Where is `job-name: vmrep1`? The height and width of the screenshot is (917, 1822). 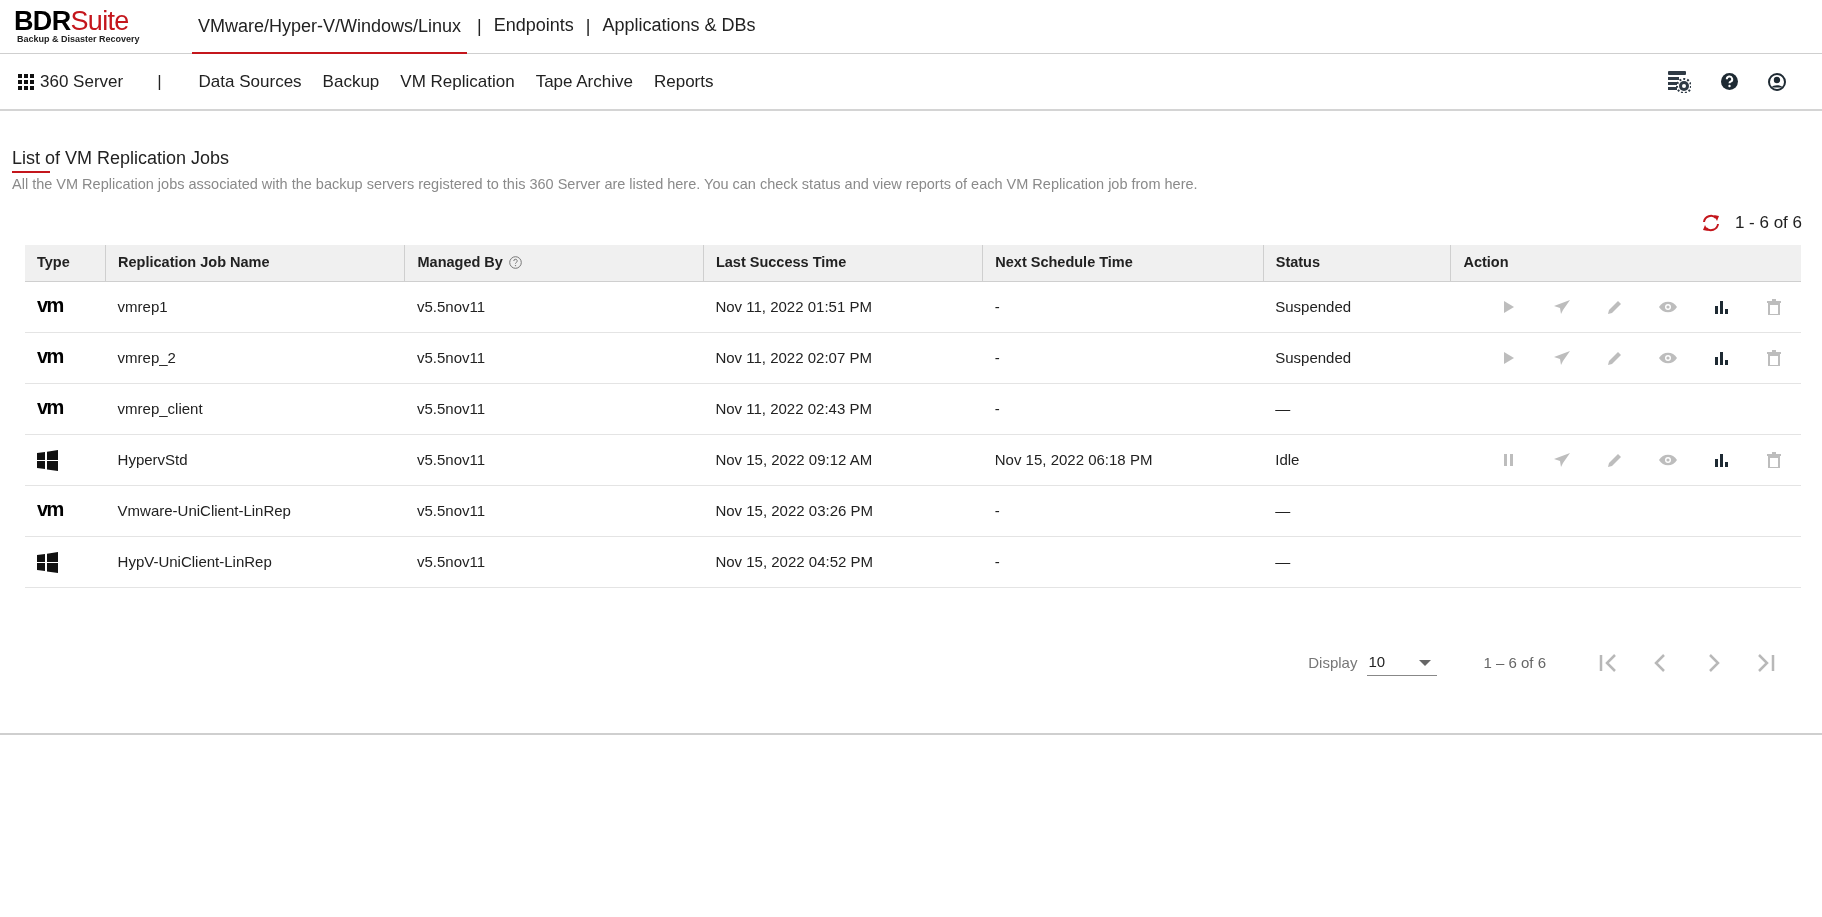
job-name: vmrep1 is located at coordinates (142, 306).